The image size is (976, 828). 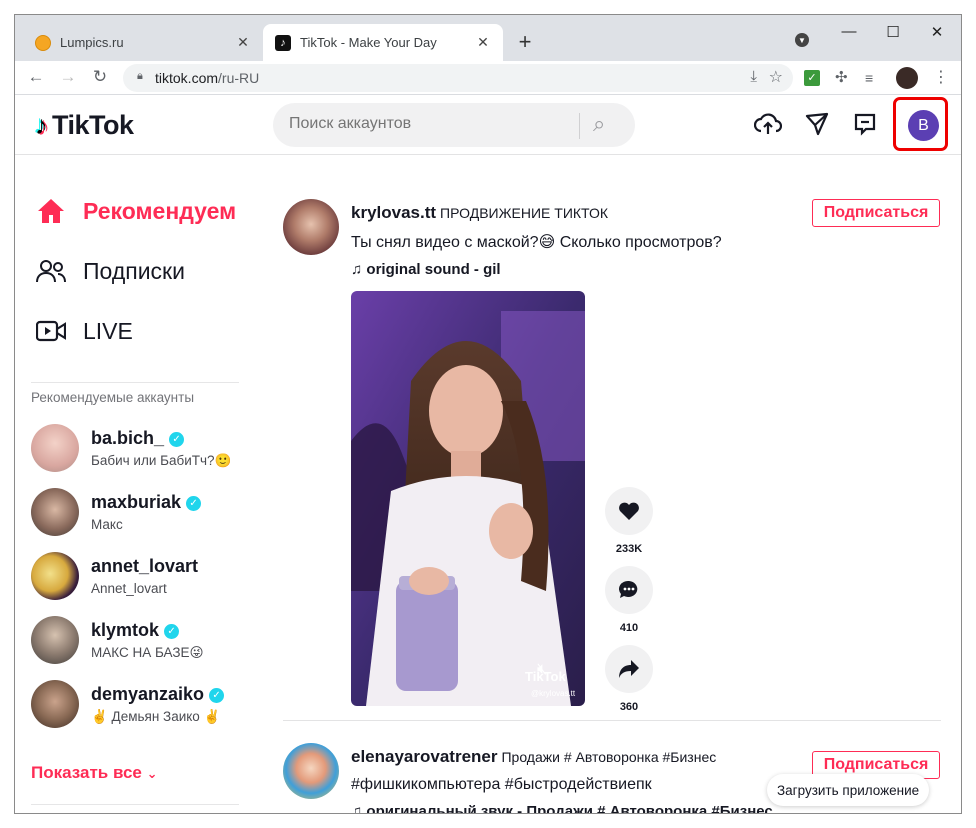 I want to click on forward-icon: →, so click(x=68, y=77).